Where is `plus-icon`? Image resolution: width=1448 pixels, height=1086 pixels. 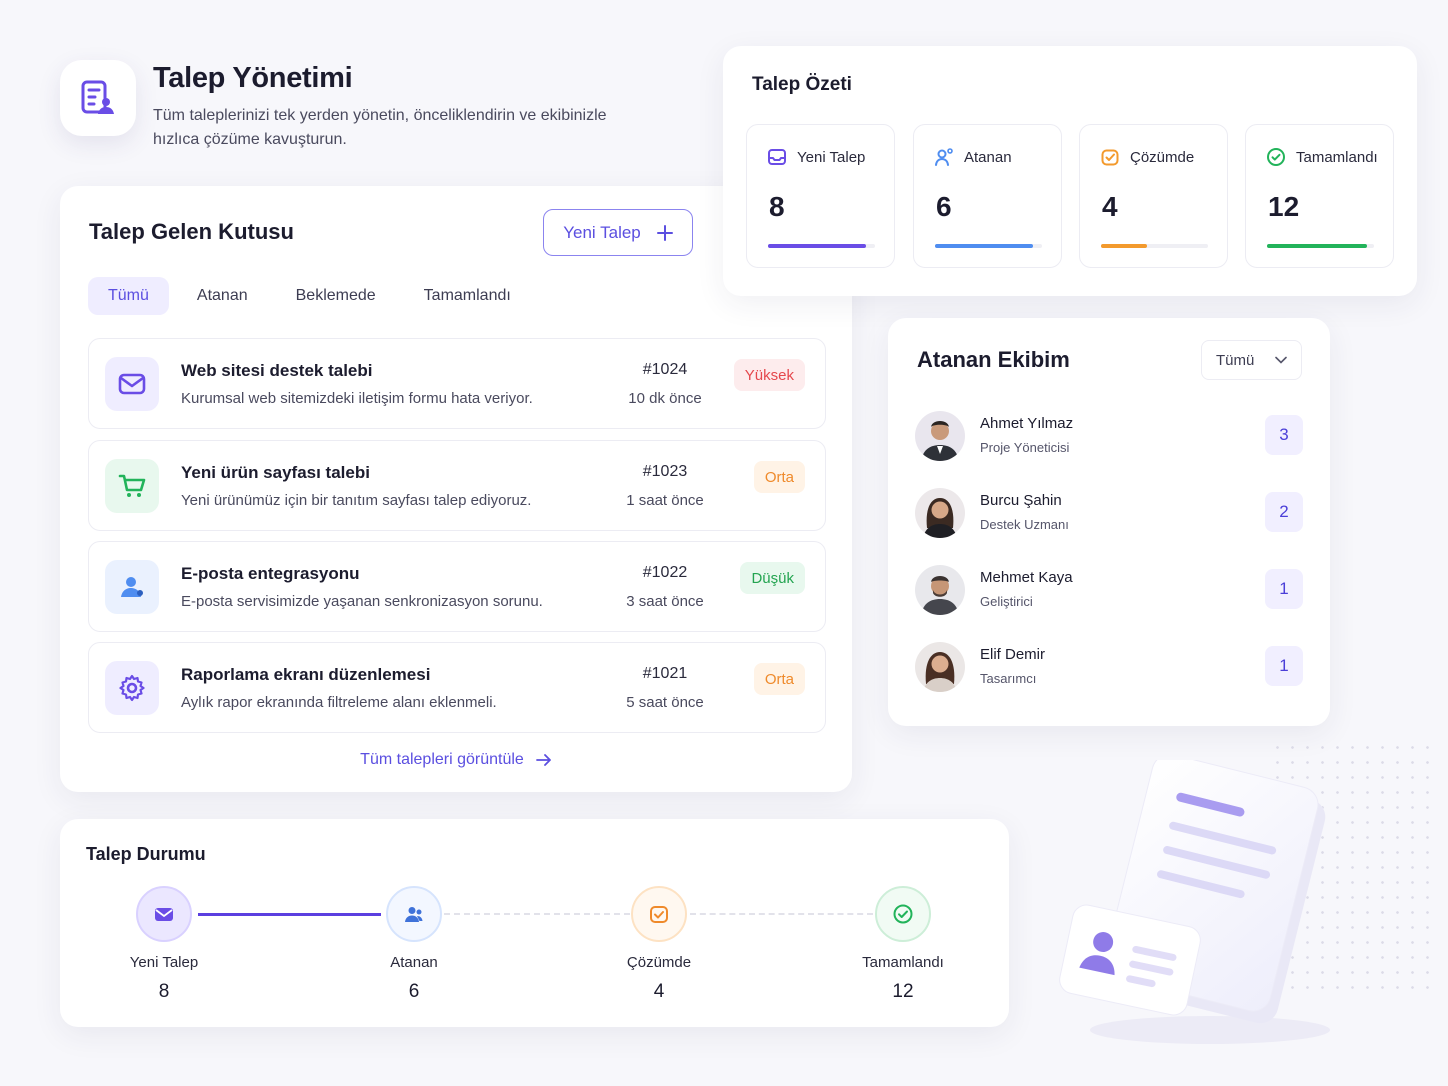
plus-icon is located at coordinates (664, 232).